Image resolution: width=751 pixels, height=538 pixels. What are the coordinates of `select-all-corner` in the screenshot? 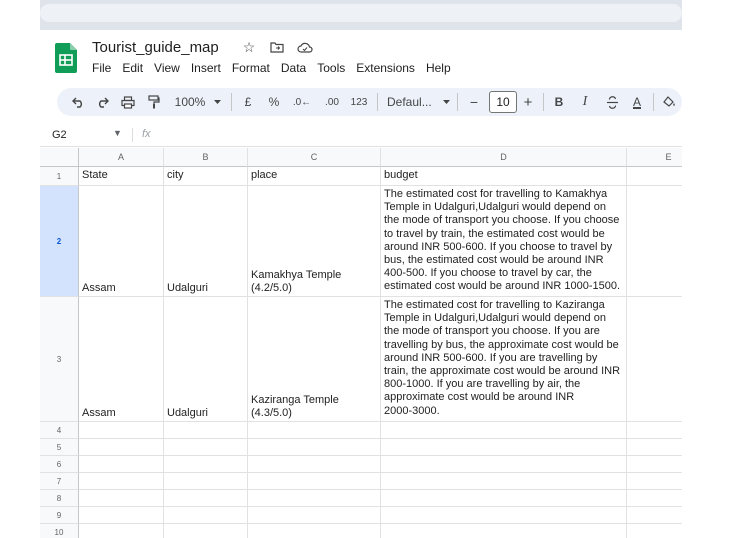 It's located at (59, 157).